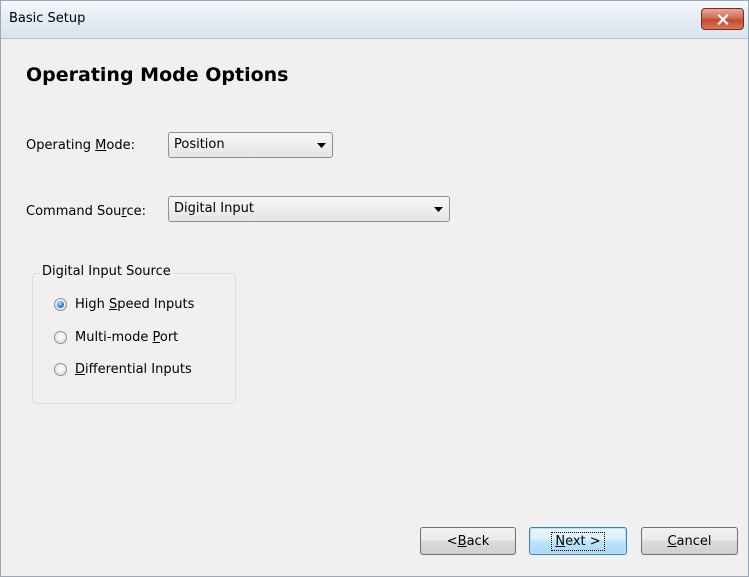 This screenshot has height=577, width=749. What do you see at coordinates (135, 304) in the screenshot?
I see `radio-label: High Speed Inputs` at bounding box center [135, 304].